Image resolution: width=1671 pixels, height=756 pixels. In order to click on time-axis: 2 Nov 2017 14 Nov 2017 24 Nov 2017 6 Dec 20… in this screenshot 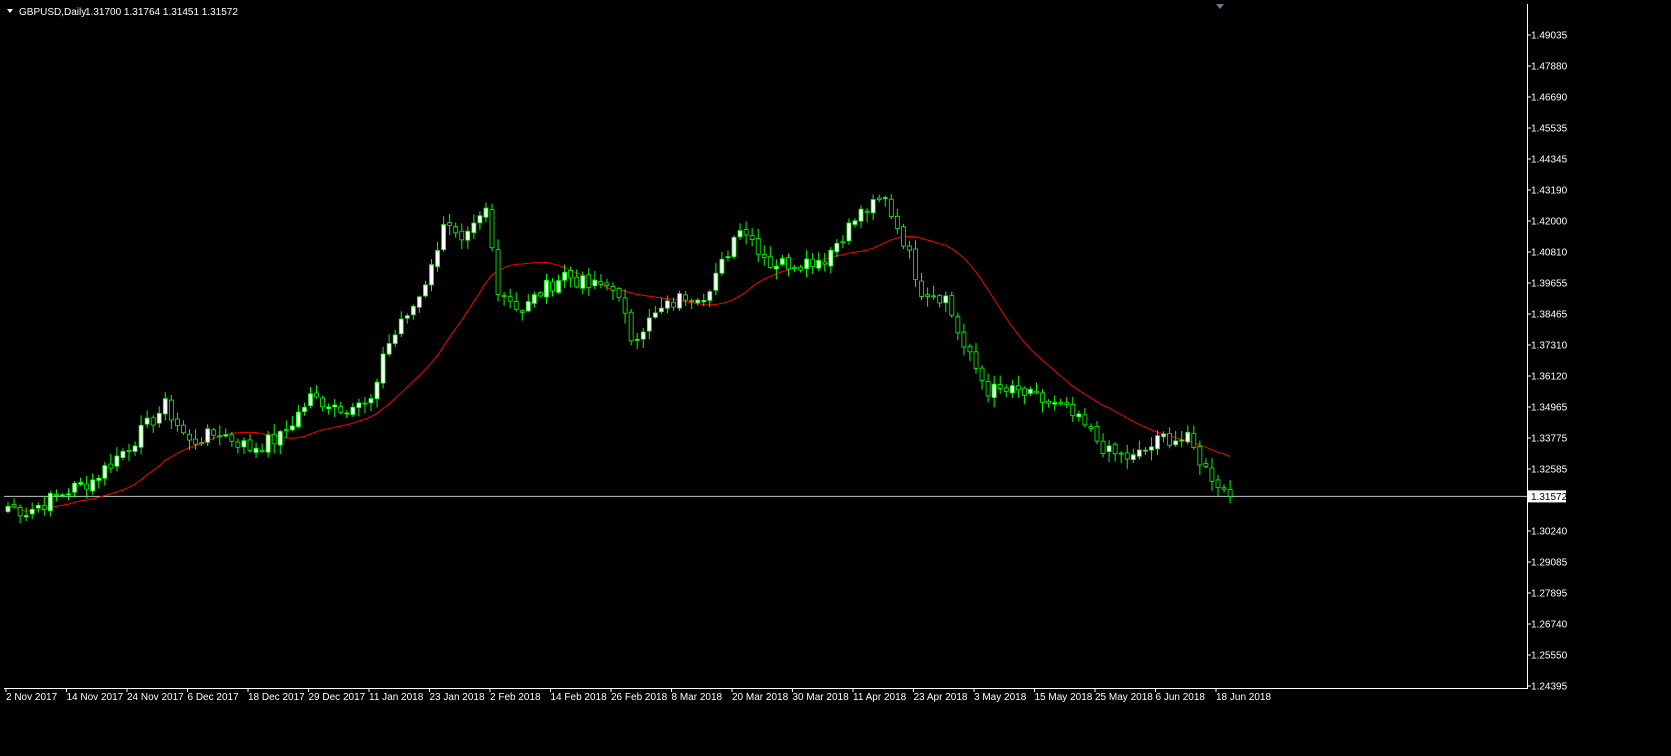, I will do `click(638, 695)`.